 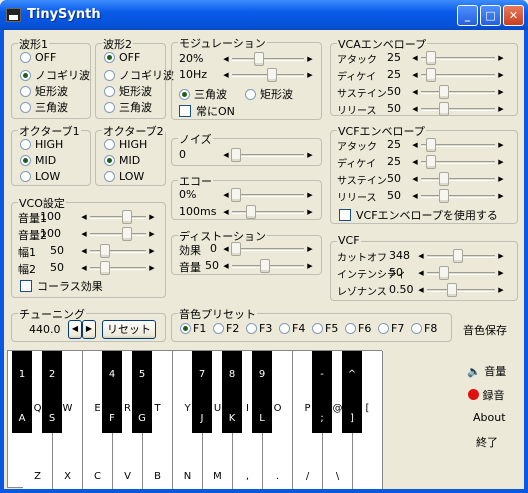 What do you see at coordinates (486, 395) in the screenshot?
I see `record-button: 録音` at bounding box center [486, 395].